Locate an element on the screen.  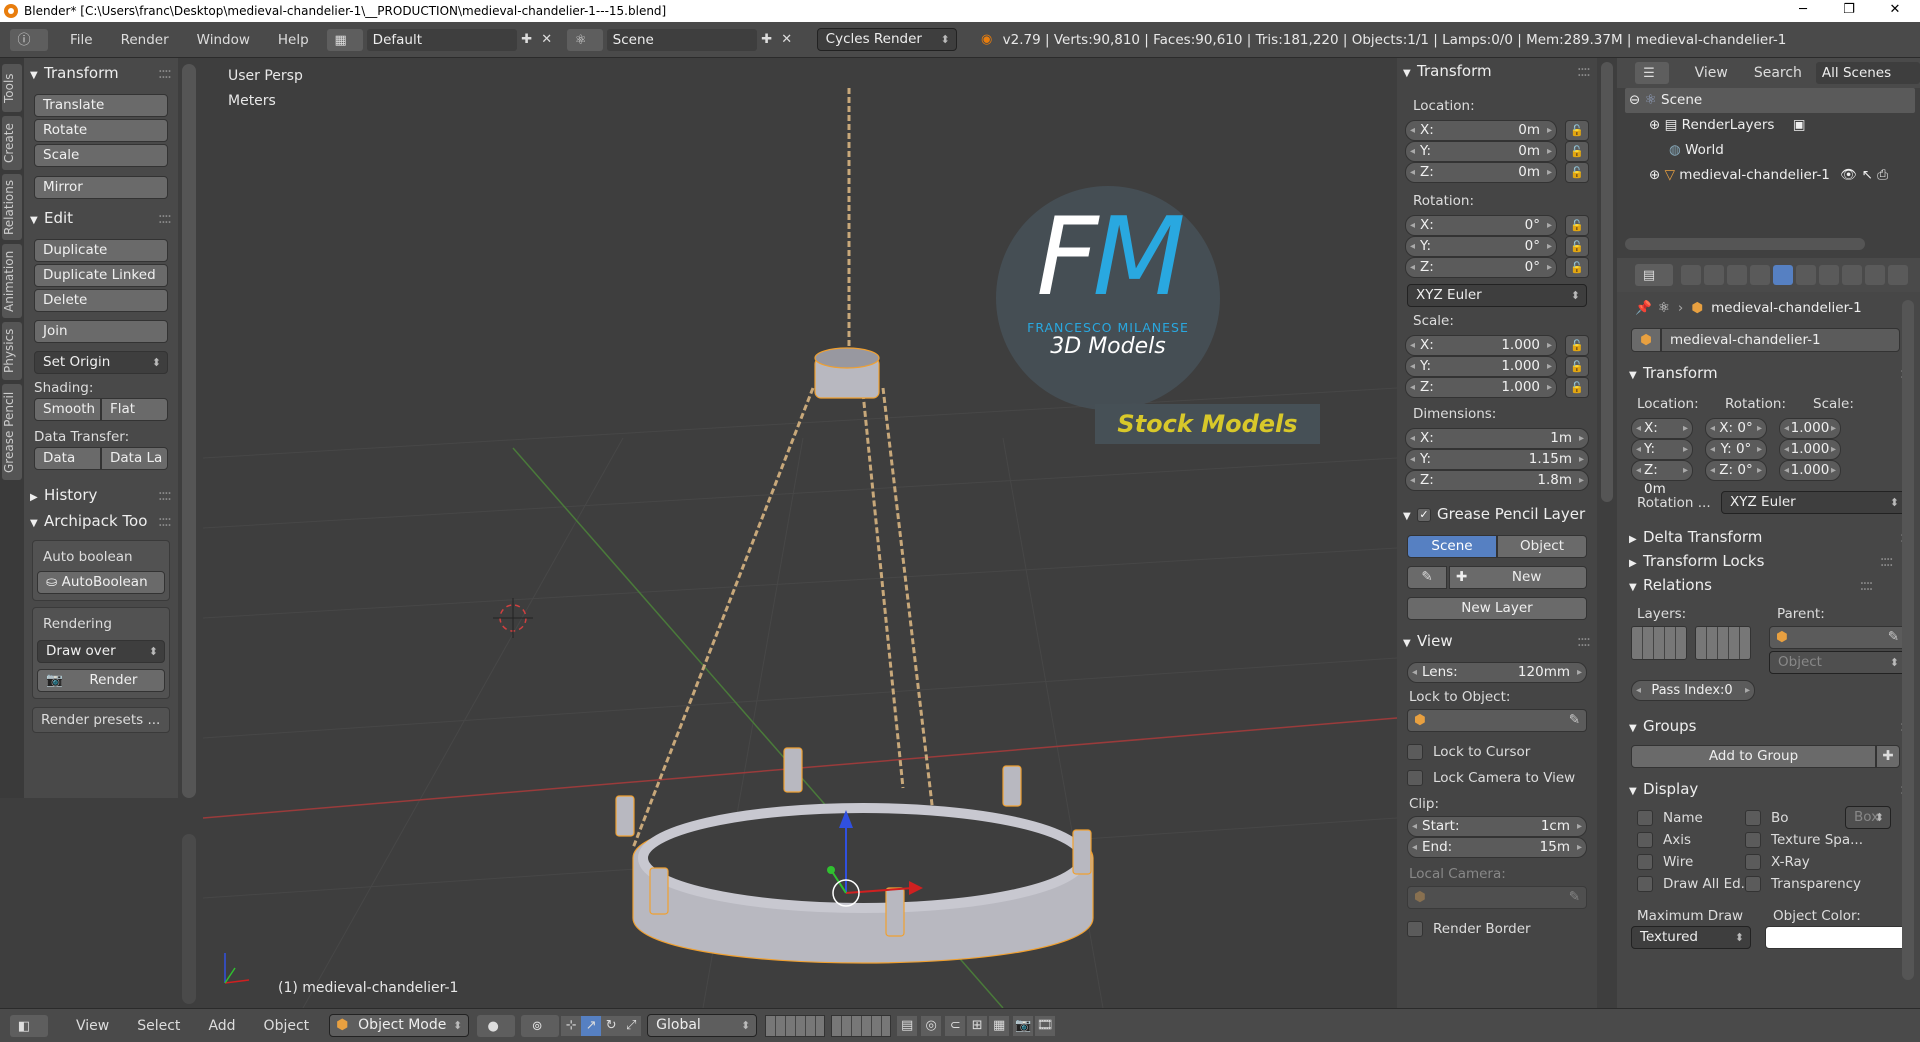
duplicate-button: Duplicate is located at coordinates (101, 250).